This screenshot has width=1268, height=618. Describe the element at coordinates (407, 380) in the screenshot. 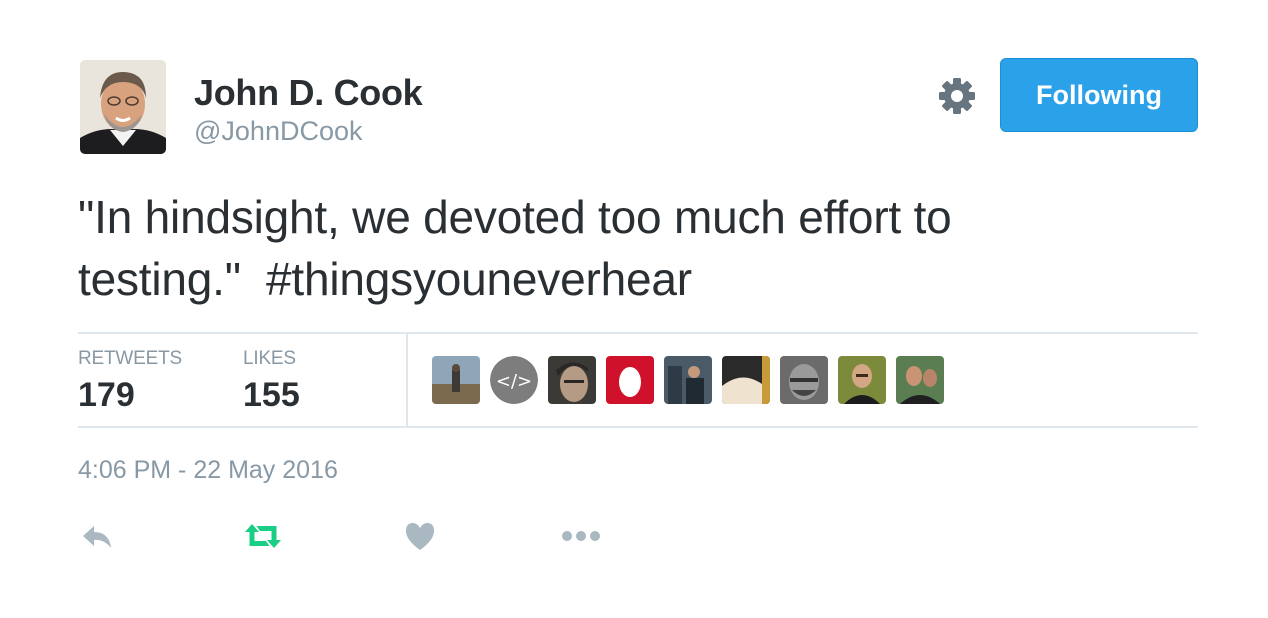

I see `stats-vertical-divider` at that location.